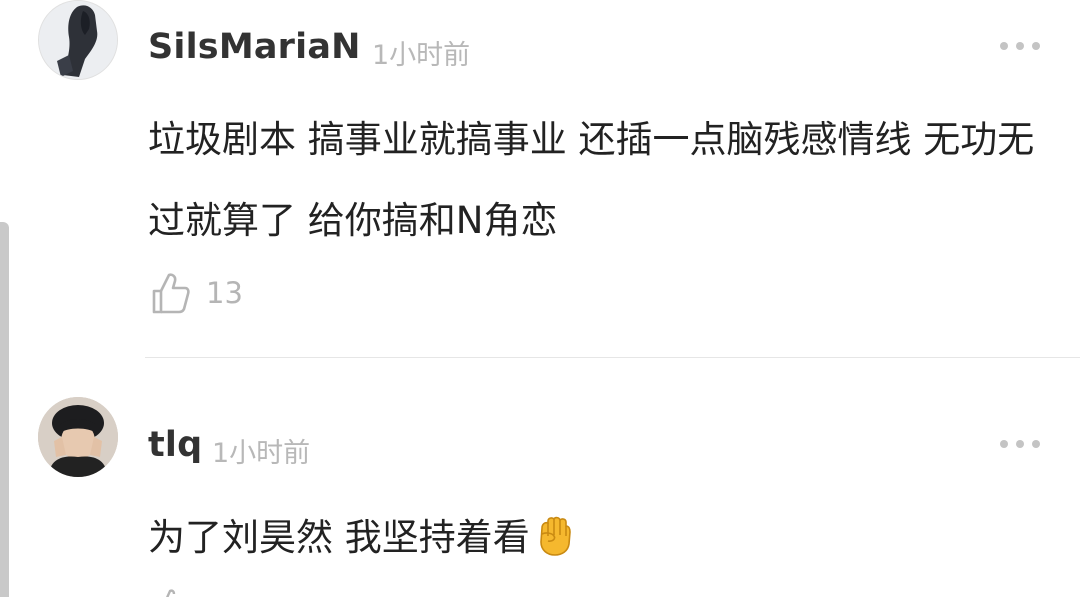 Image resolution: width=1080 pixels, height=597 pixels. What do you see at coordinates (224, 293) in the screenshot?
I see `like-count: 13` at bounding box center [224, 293].